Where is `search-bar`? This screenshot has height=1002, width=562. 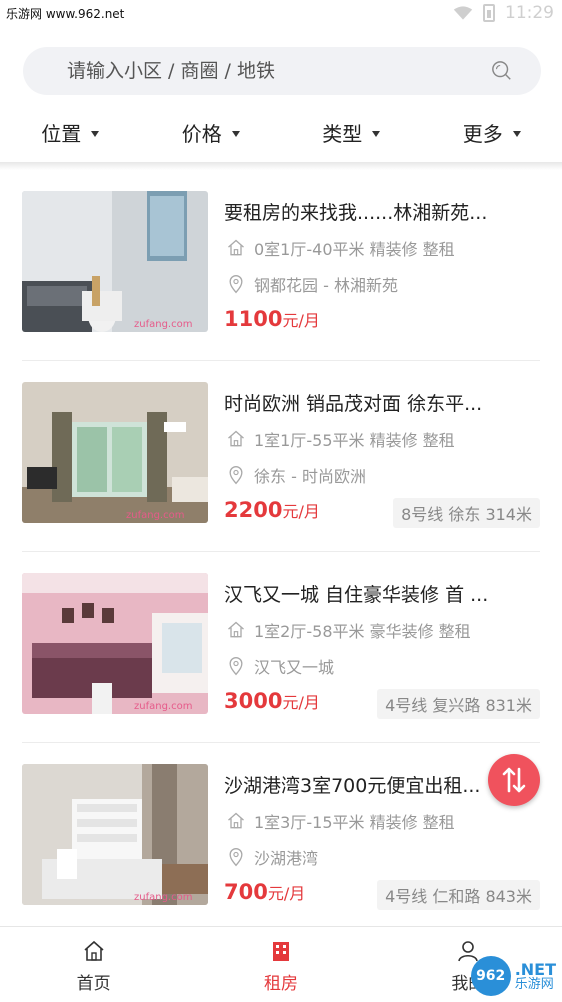 search-bar is located at coordinates (282, 71).